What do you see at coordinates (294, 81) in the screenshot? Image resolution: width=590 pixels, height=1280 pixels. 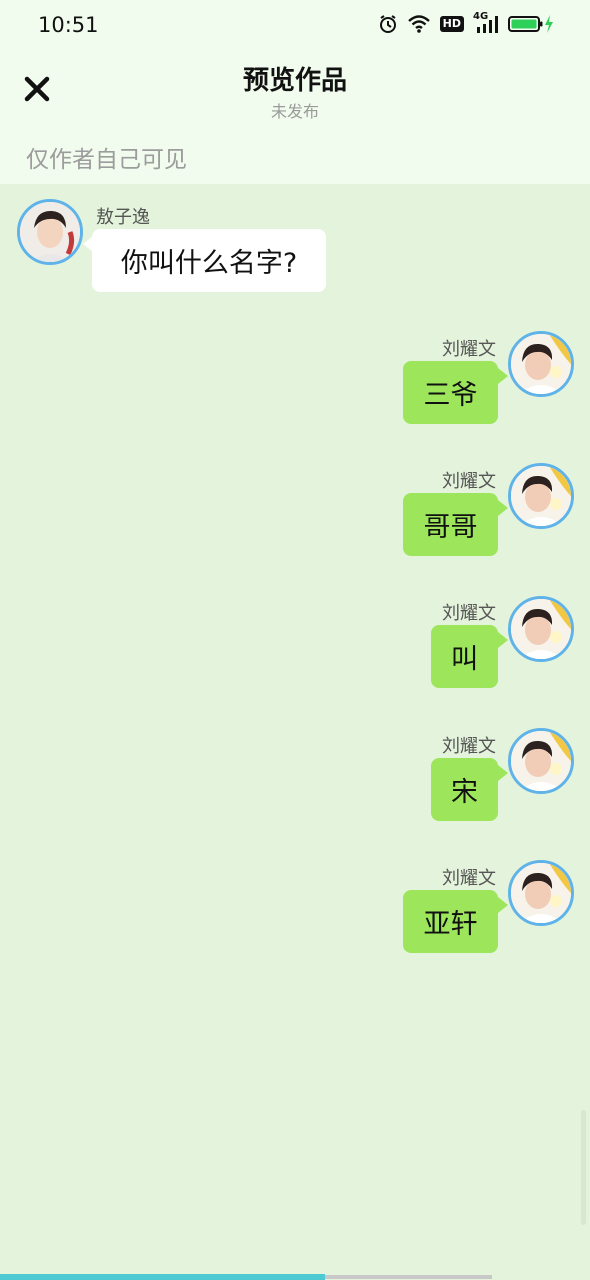 I see `page-title: 预览作品` at bounding box center [294, 81].